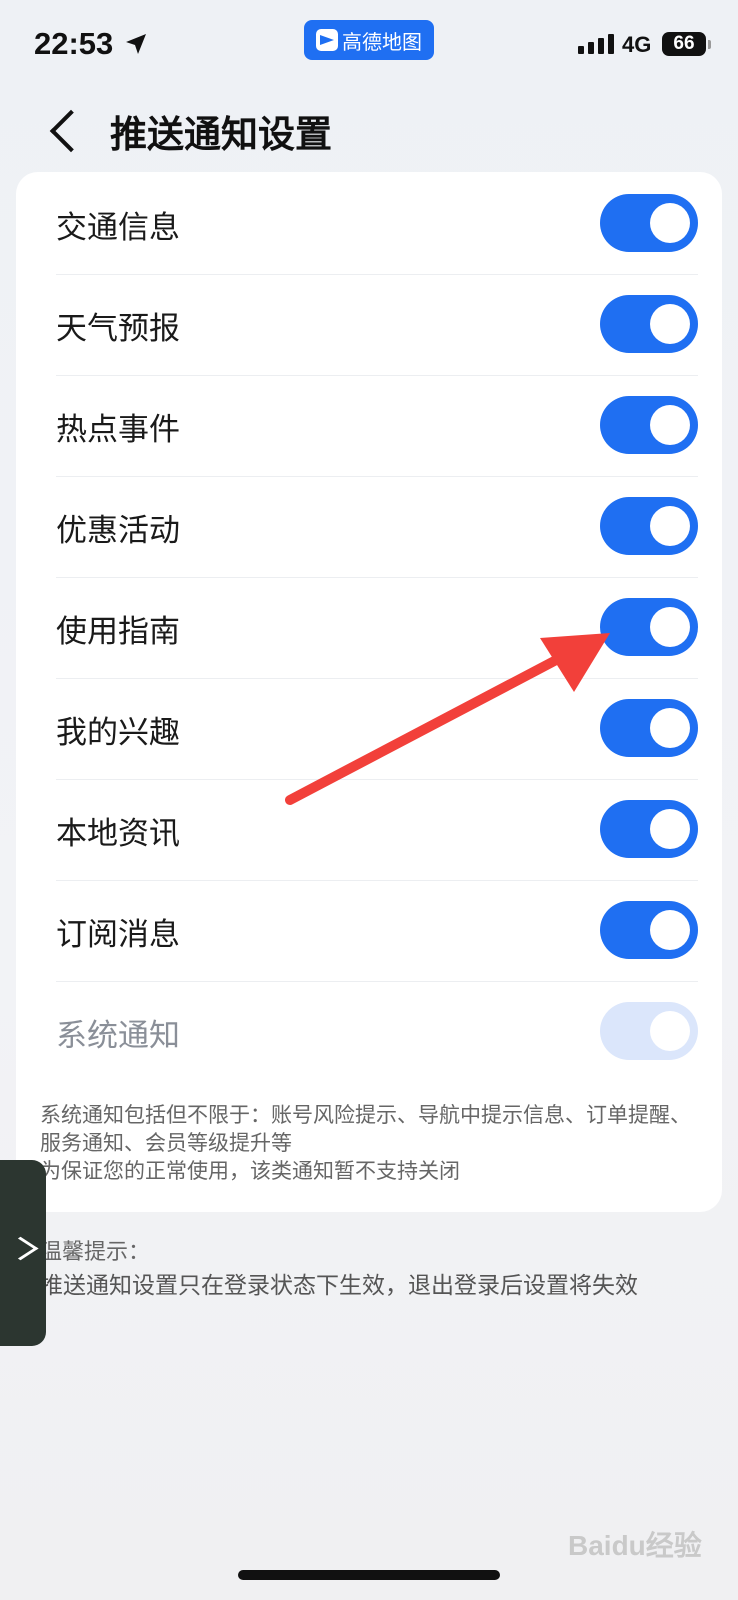  I want to click on annotation-arrow, so click(447, 719).